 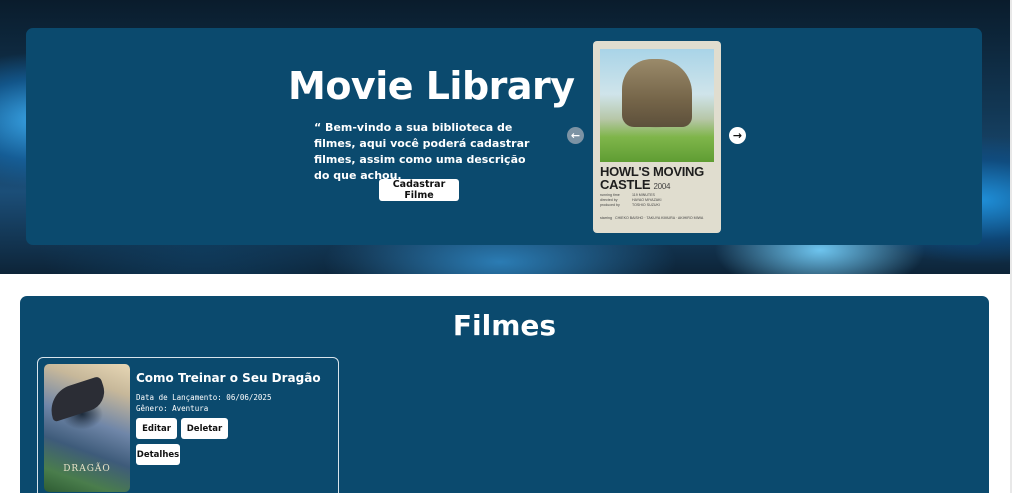 What do you see at coordinates (87, 469) in the screenshot?
I see `poster-logo-text: DRAGÃO` at bounding box center [87, 469].